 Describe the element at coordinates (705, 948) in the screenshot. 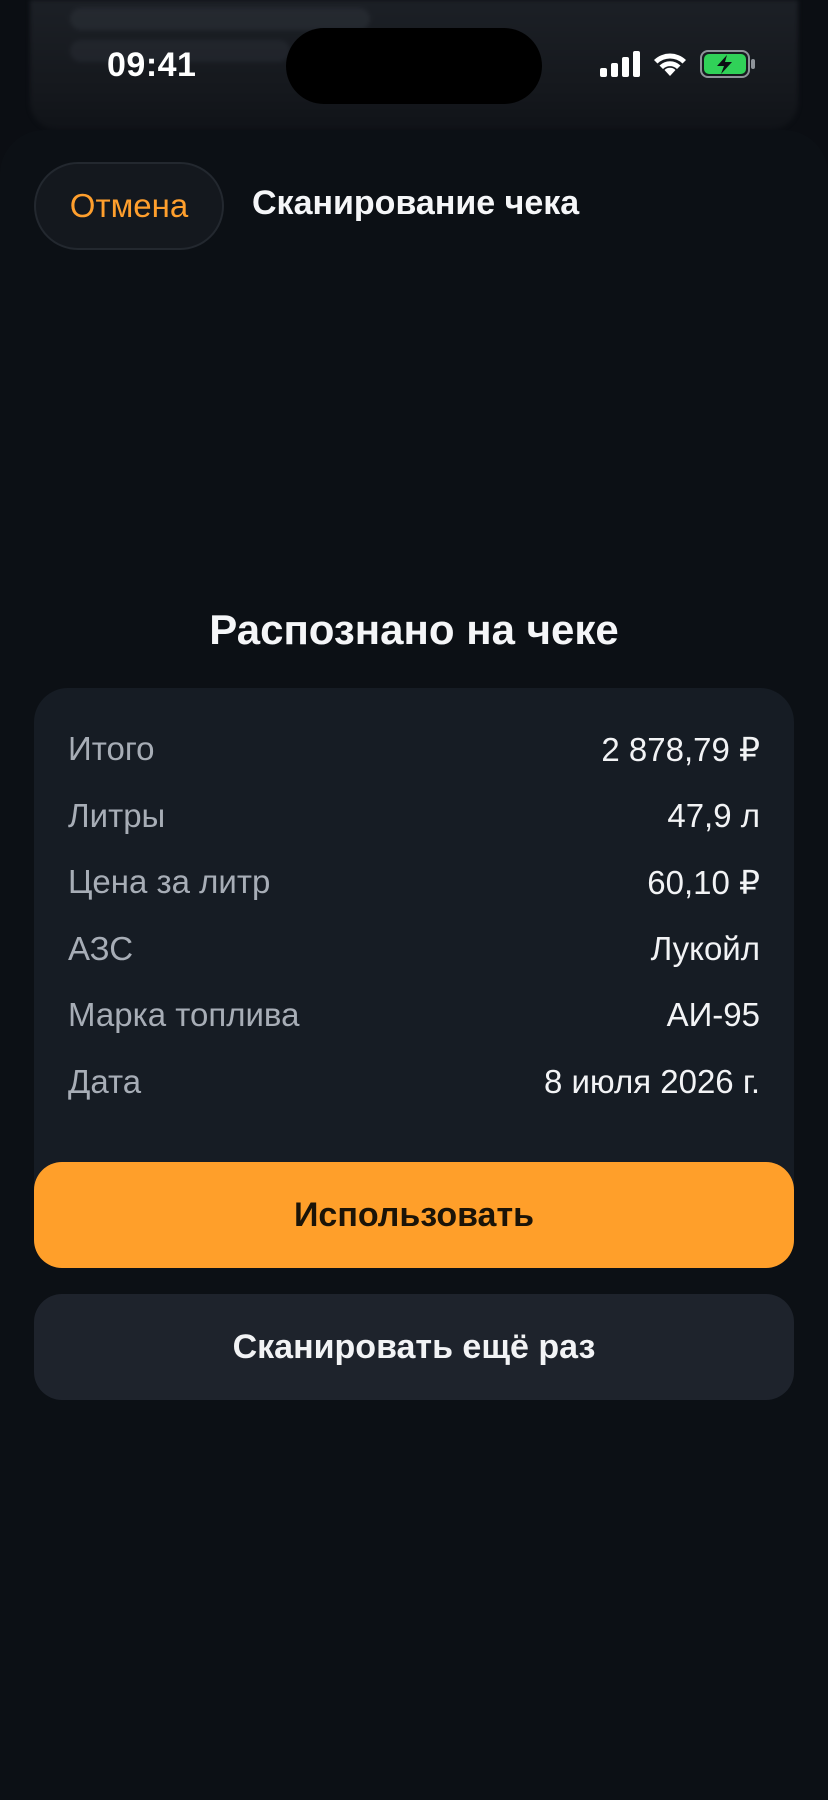

I see `row-value: Лукойл` at that location.